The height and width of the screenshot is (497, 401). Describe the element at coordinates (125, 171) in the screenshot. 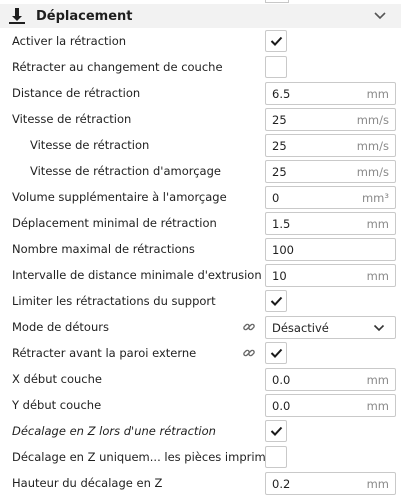

I see `setting-label: Vitesse de rétraction d'amorçage` at that location.